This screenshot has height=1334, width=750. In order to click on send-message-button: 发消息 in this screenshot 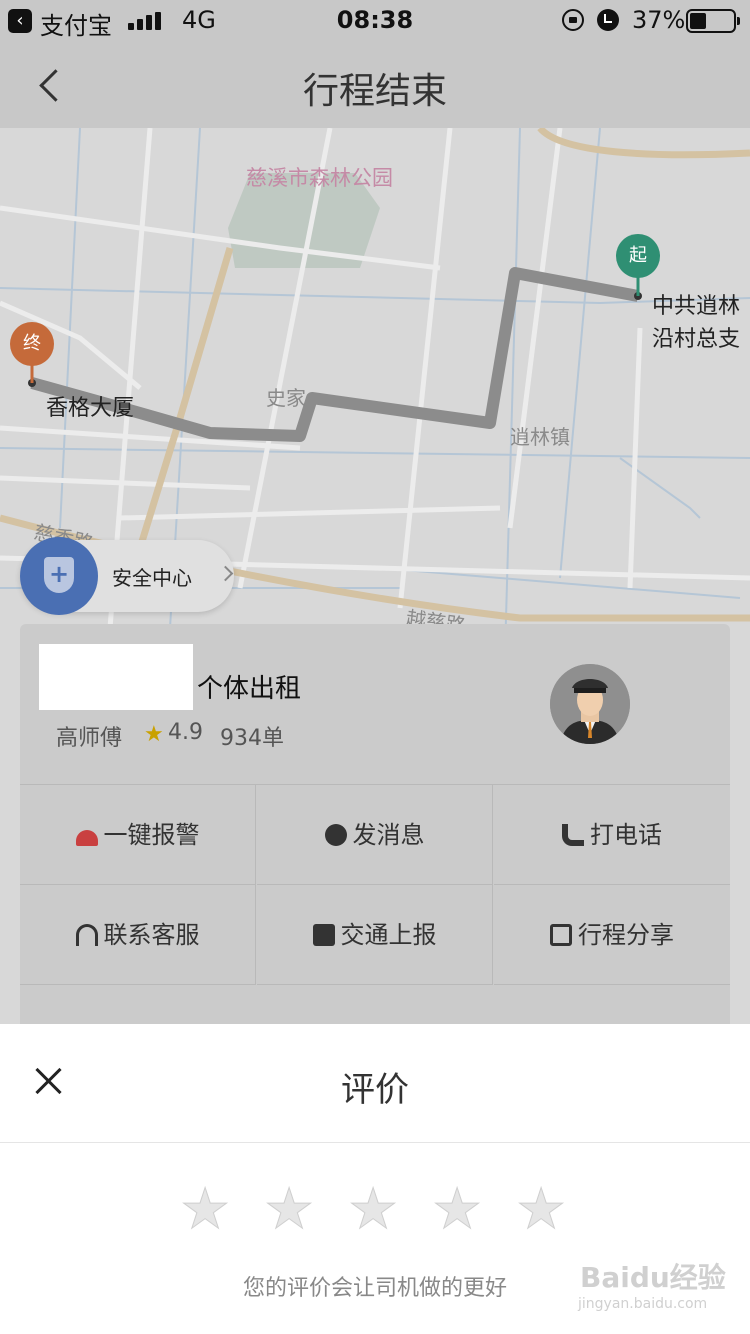, I will do `click(375, 835)`.